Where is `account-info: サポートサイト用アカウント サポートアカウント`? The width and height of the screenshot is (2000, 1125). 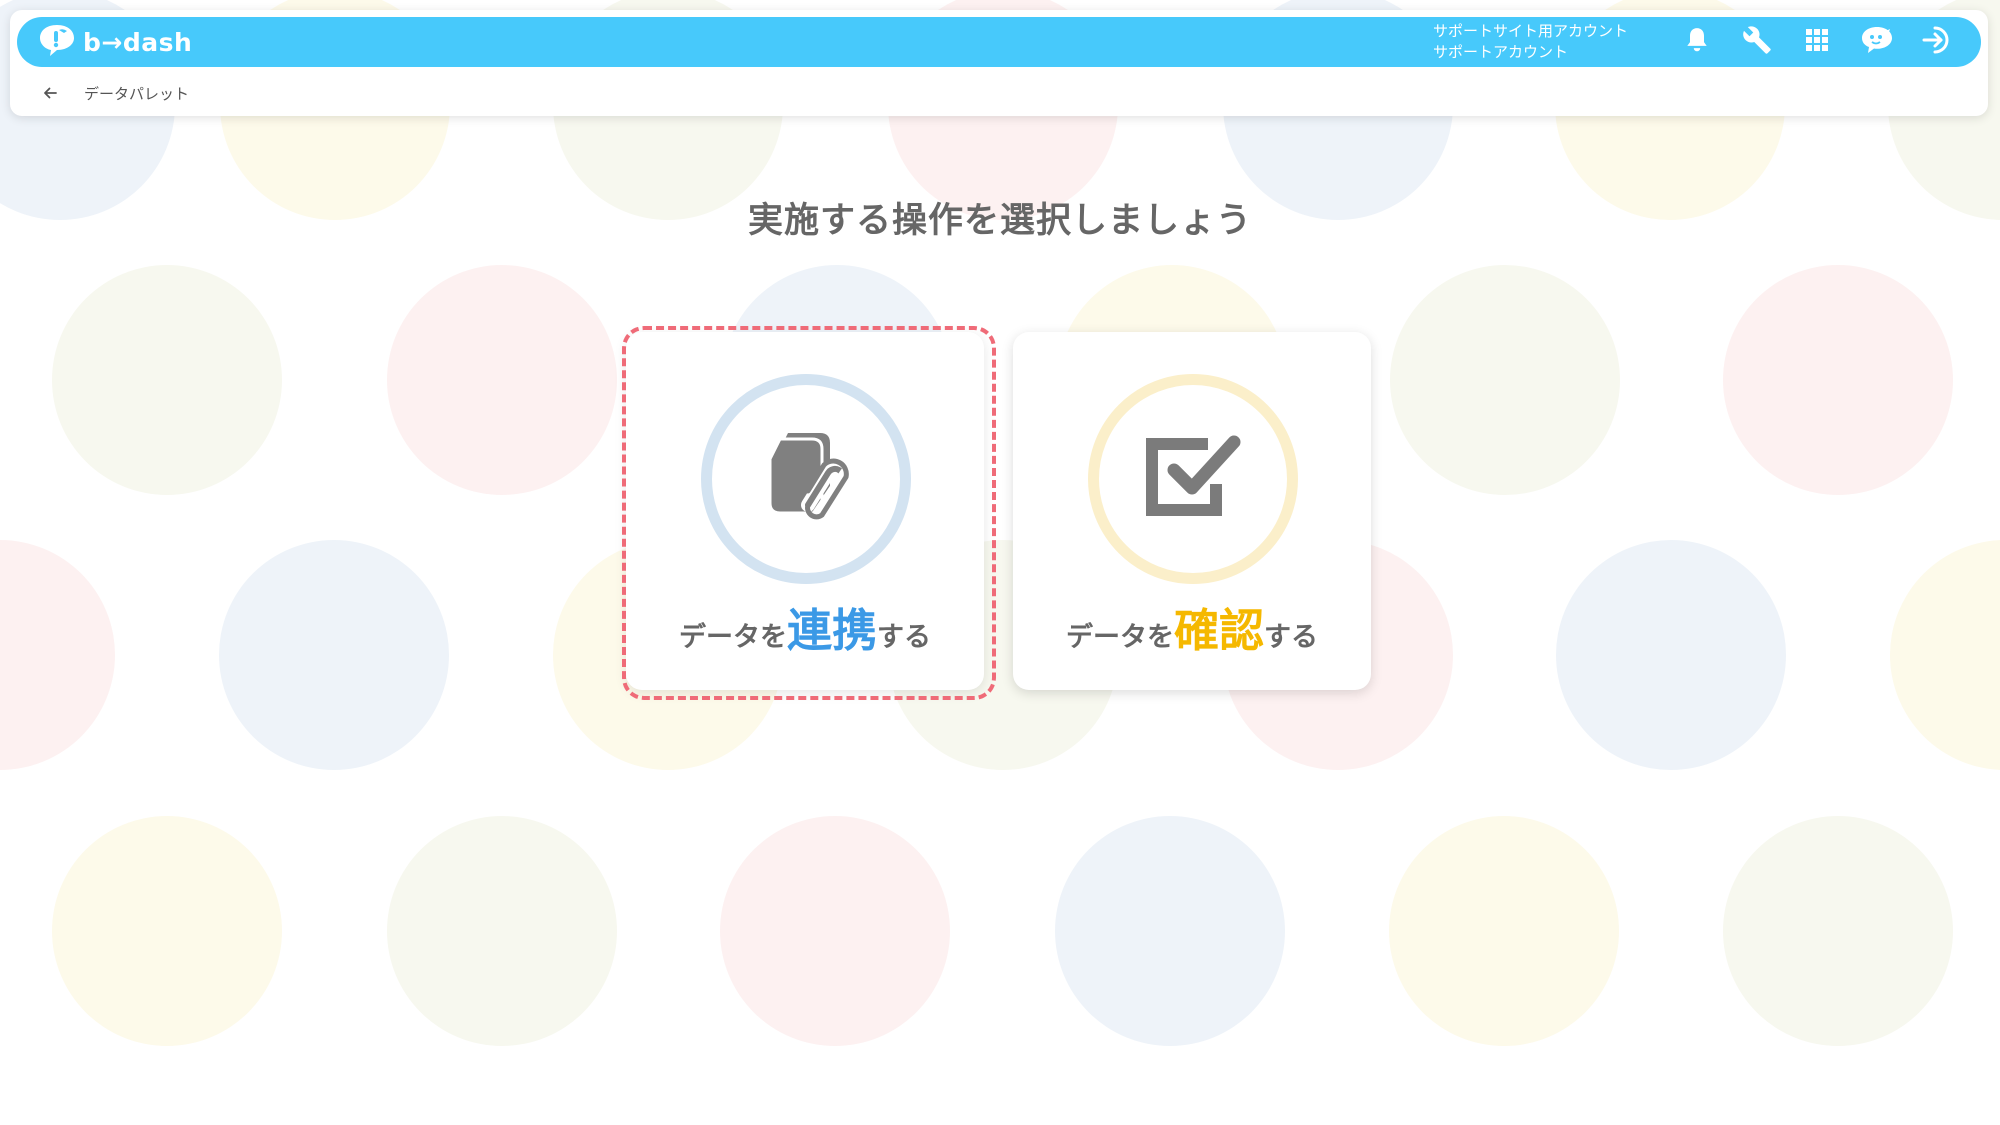 account-info: サポートサイト用アカウント サポートアカウント is located at coordinates (1530, 42).